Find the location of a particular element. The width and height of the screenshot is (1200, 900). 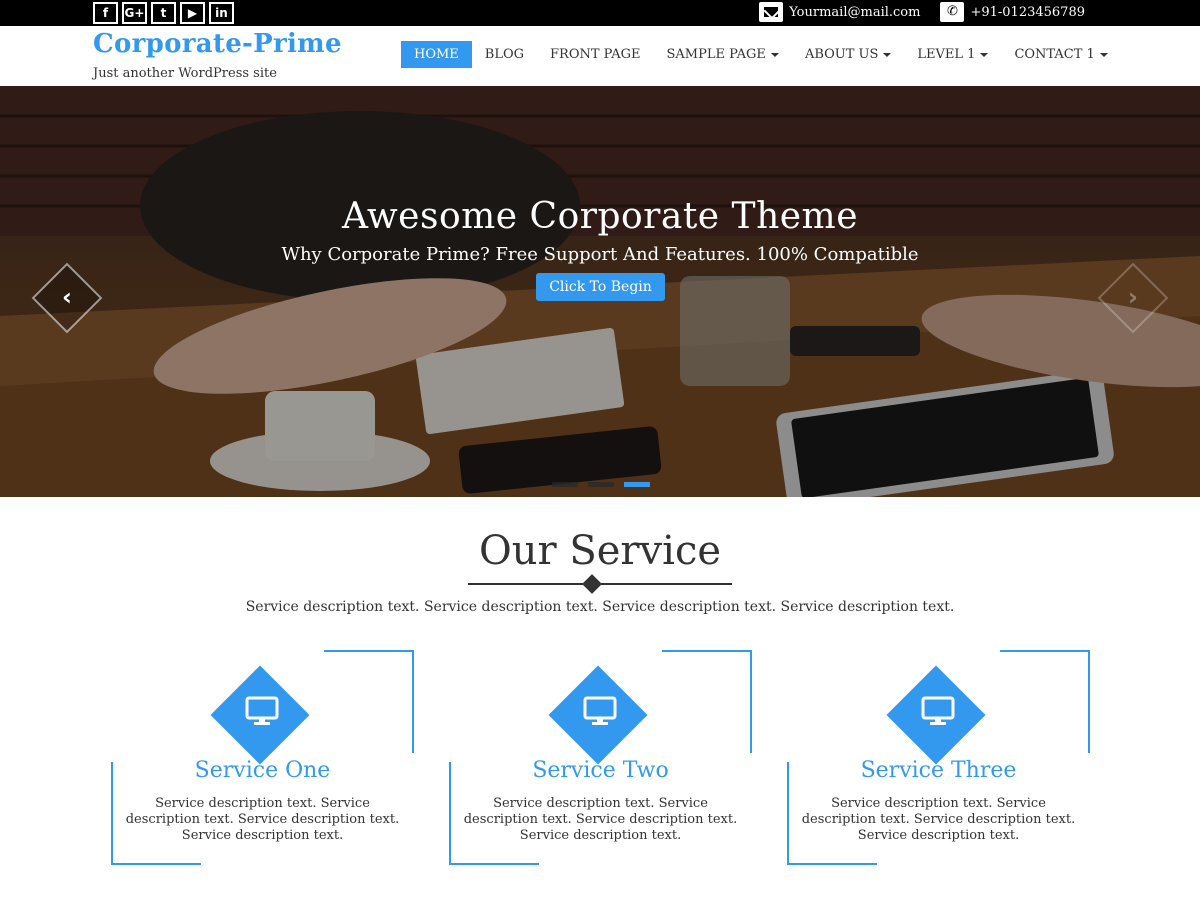

nav-item-label: LEVEL 1 is located at coordinates (946, 54).